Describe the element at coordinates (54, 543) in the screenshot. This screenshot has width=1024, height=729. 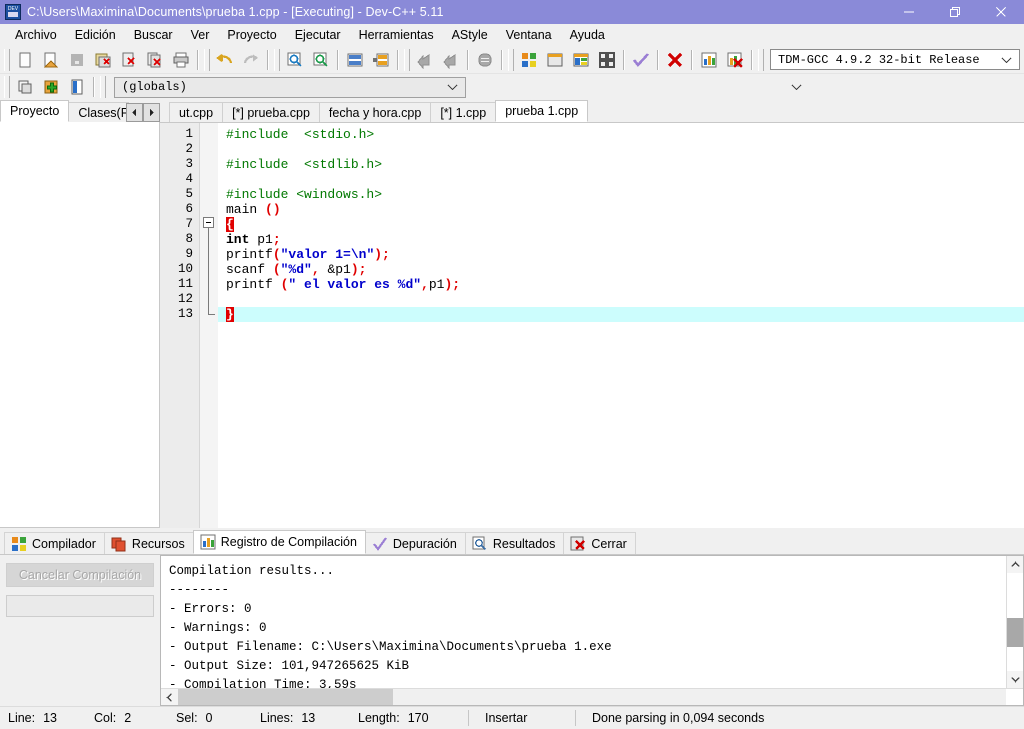
I see `bottom-tab-compilador: Compilador` at that location.